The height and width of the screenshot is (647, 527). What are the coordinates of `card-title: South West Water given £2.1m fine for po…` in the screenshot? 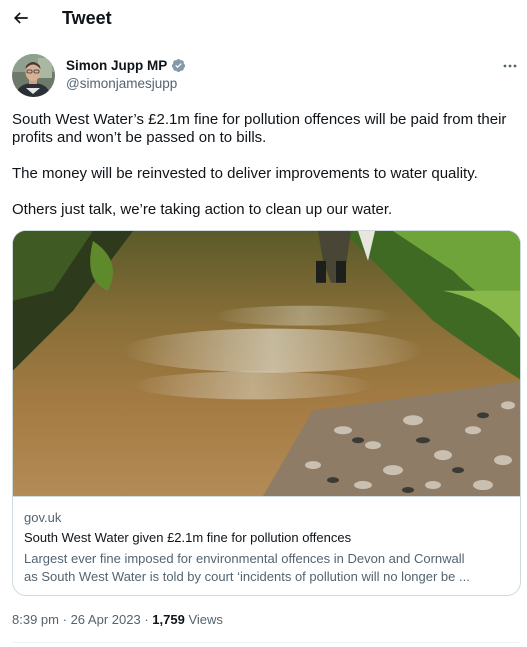 It's located at (188, 537).